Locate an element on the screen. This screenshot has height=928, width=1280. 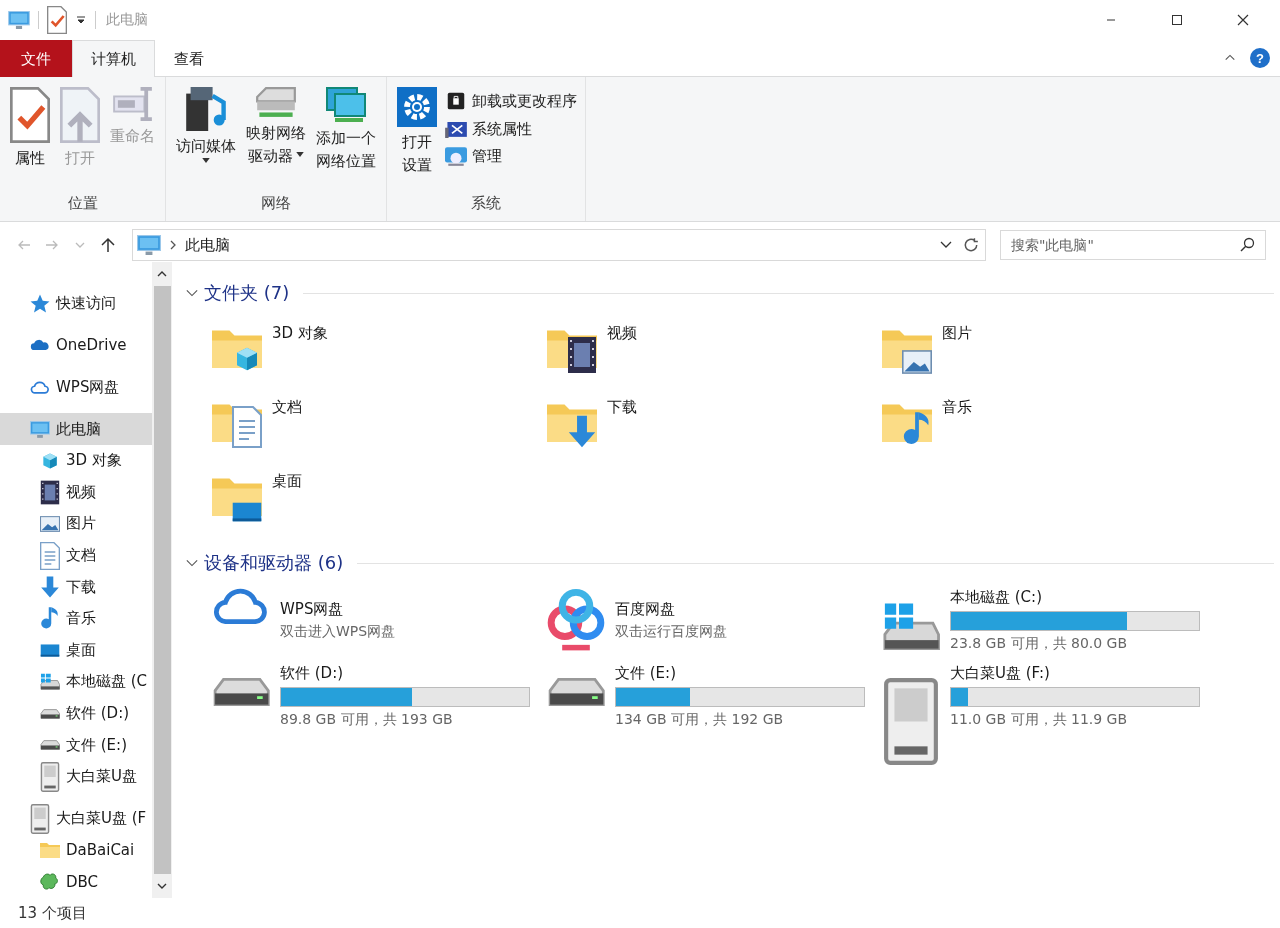
sidebar-item: 文档 is located at coordinates (76, 555).